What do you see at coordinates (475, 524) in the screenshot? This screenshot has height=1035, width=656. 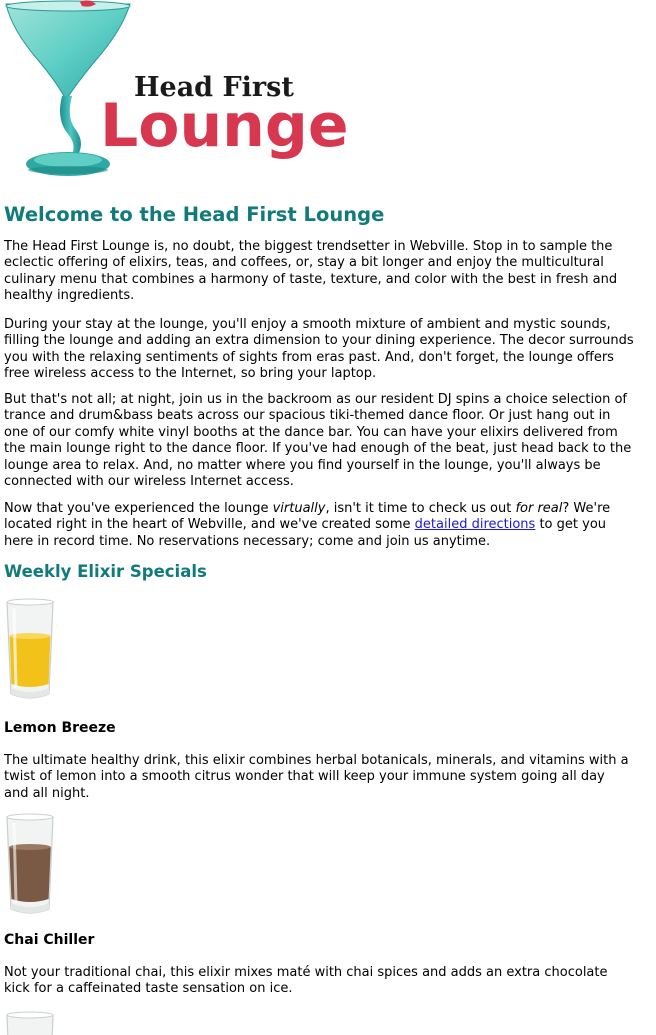 I see `detailed-directions-link: detailed directions` at bounding box center [475, 524].